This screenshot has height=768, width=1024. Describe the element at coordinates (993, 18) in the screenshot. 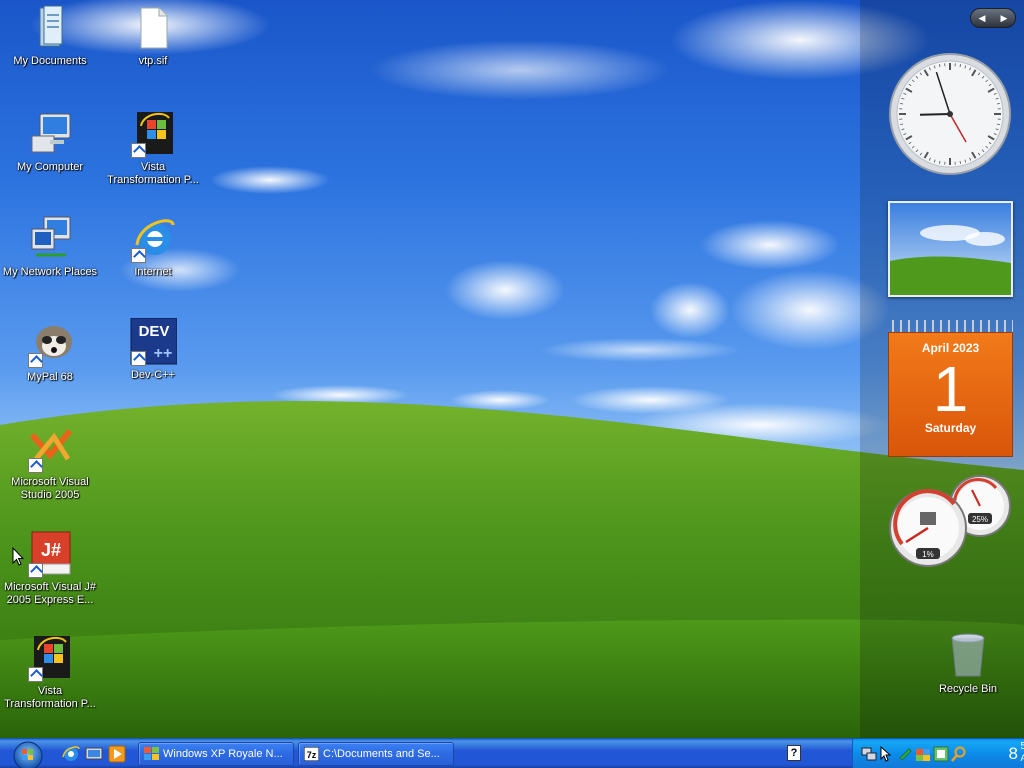

I see `sidebar-navigation: ◀ ▶` at that location.